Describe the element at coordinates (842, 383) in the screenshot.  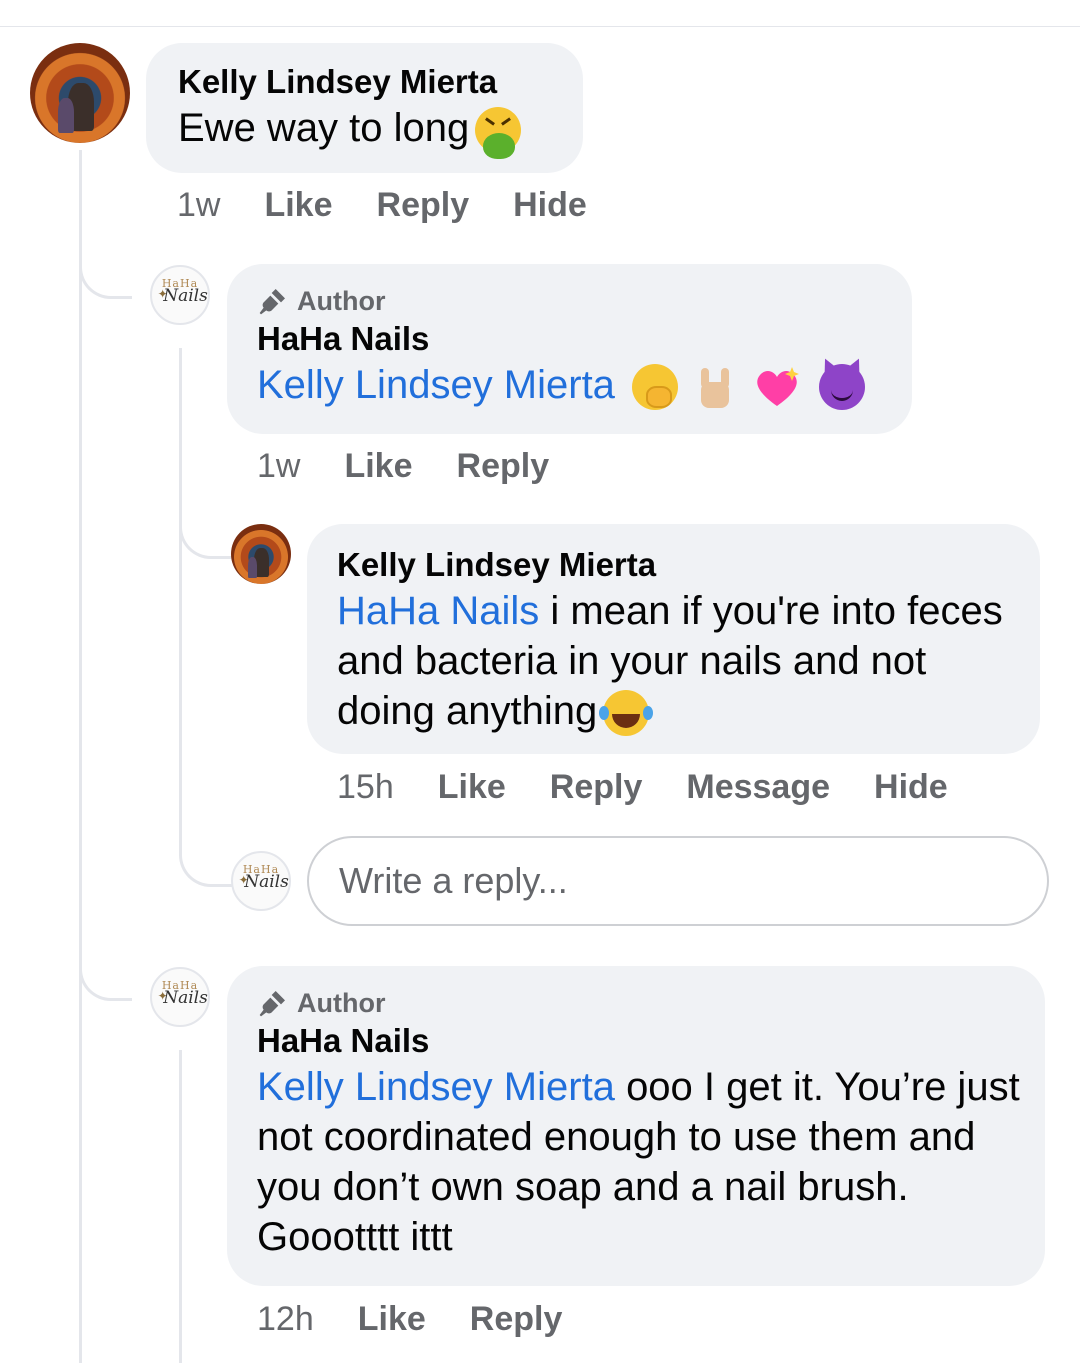
I see `smiling-devil-emoji` at that location.